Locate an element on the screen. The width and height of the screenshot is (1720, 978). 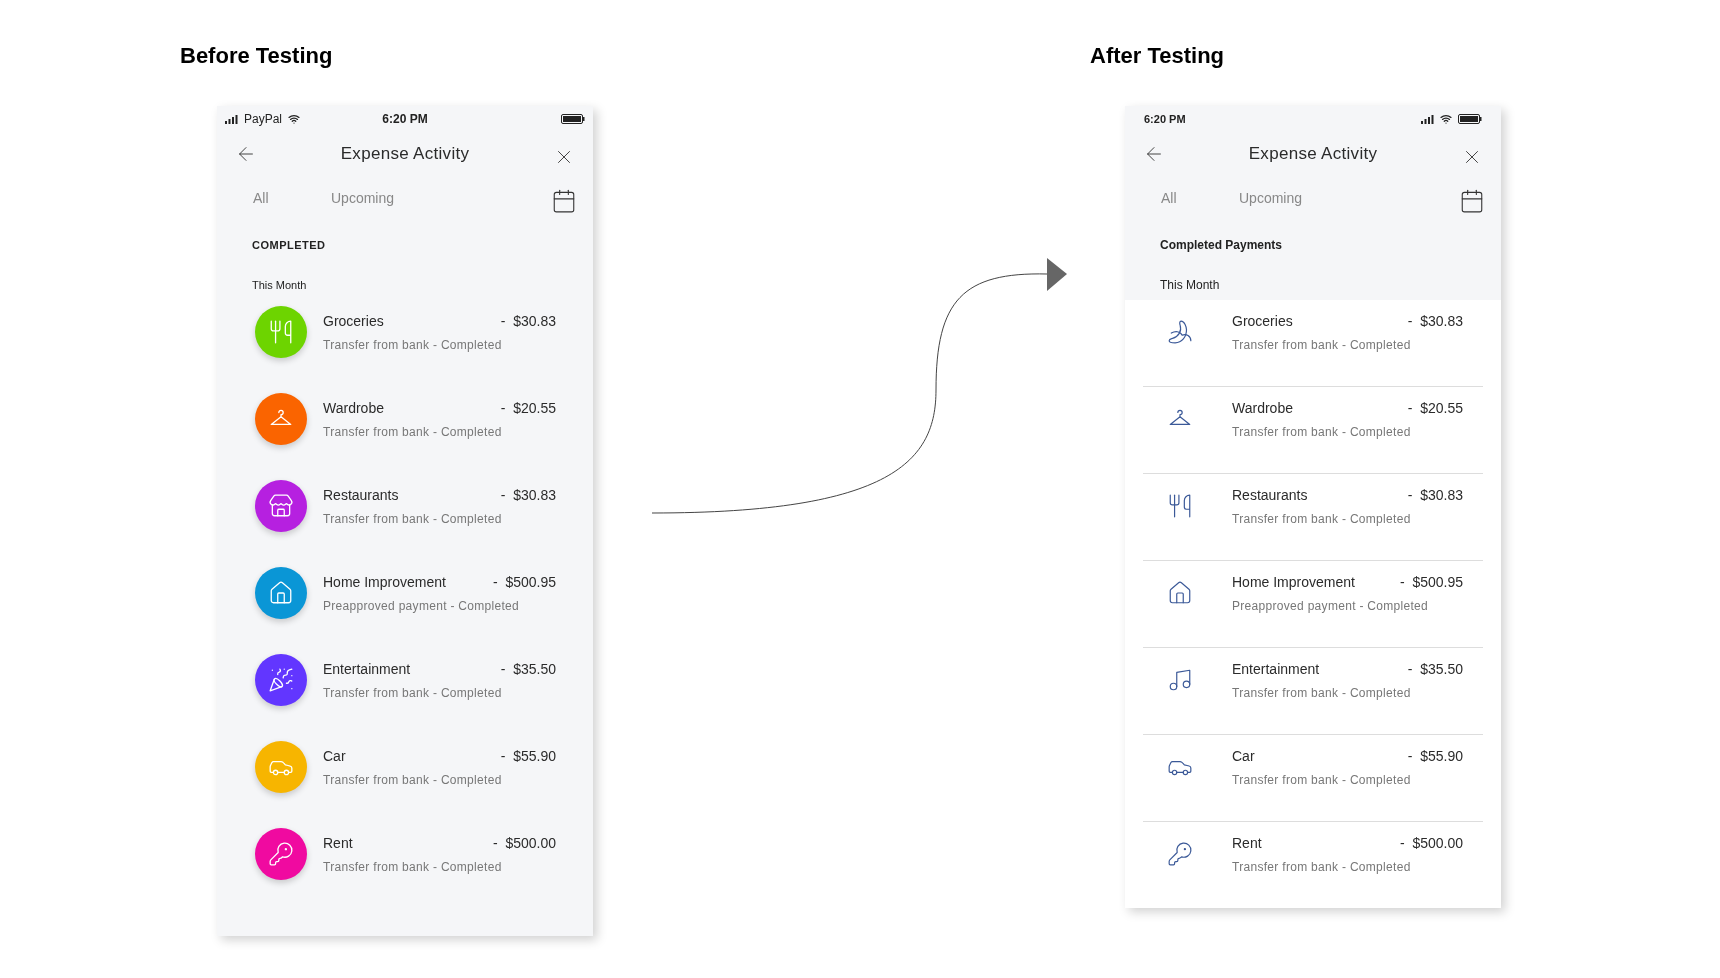
music-notes-icon is located at coordinates (1180, 680).